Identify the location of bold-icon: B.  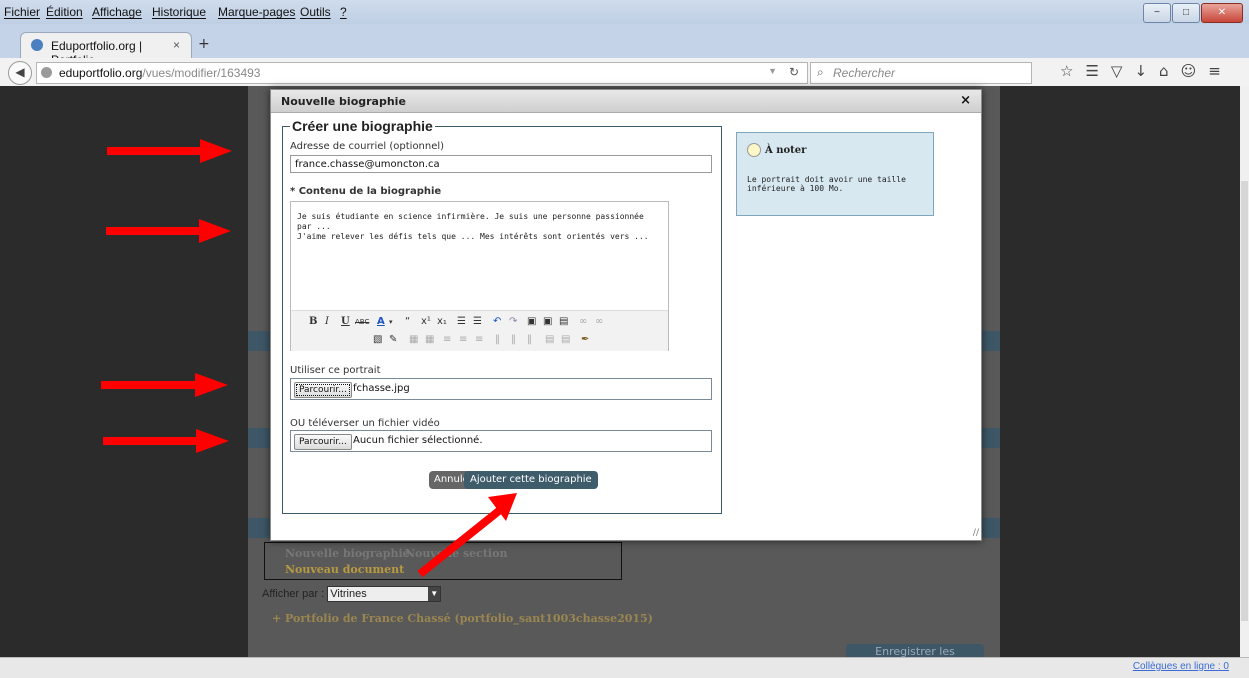
(313, 322).